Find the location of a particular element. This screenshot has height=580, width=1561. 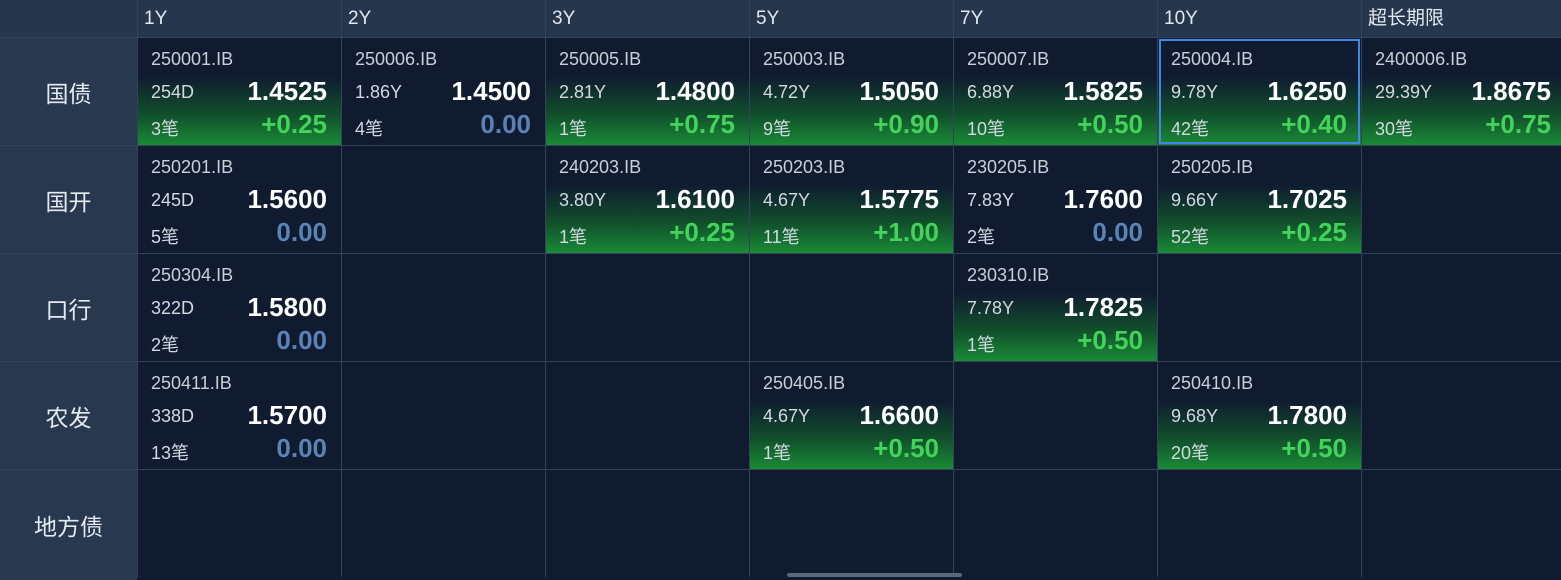

column-header-2: 3Y is located at coordinates (647, 18).